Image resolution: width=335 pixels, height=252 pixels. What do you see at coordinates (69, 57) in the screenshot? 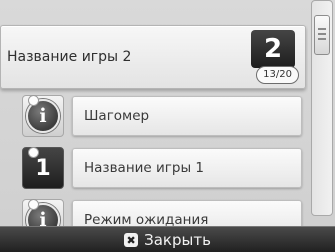
I see `list-item-label: Название игры 2` at bounding box center [69, 57].